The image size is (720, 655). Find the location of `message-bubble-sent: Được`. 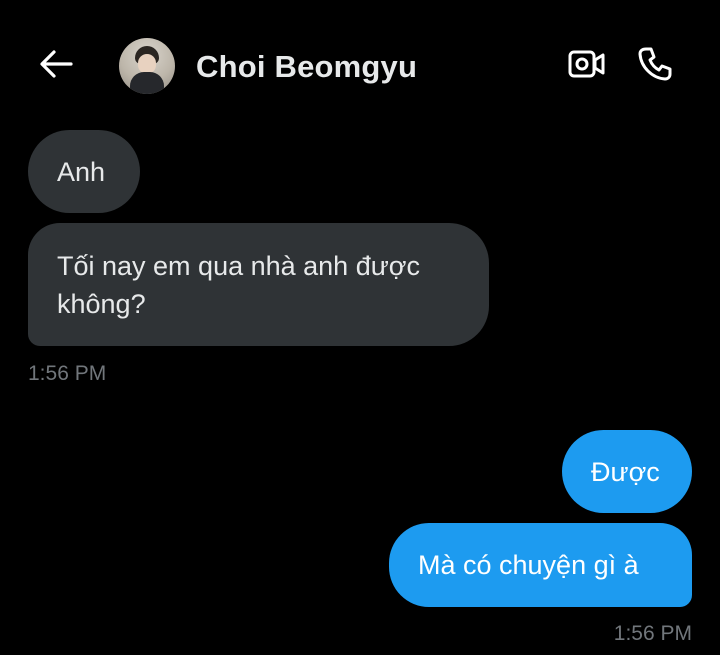

message-bubble-sent: Được is located at coordinates (627, 471).